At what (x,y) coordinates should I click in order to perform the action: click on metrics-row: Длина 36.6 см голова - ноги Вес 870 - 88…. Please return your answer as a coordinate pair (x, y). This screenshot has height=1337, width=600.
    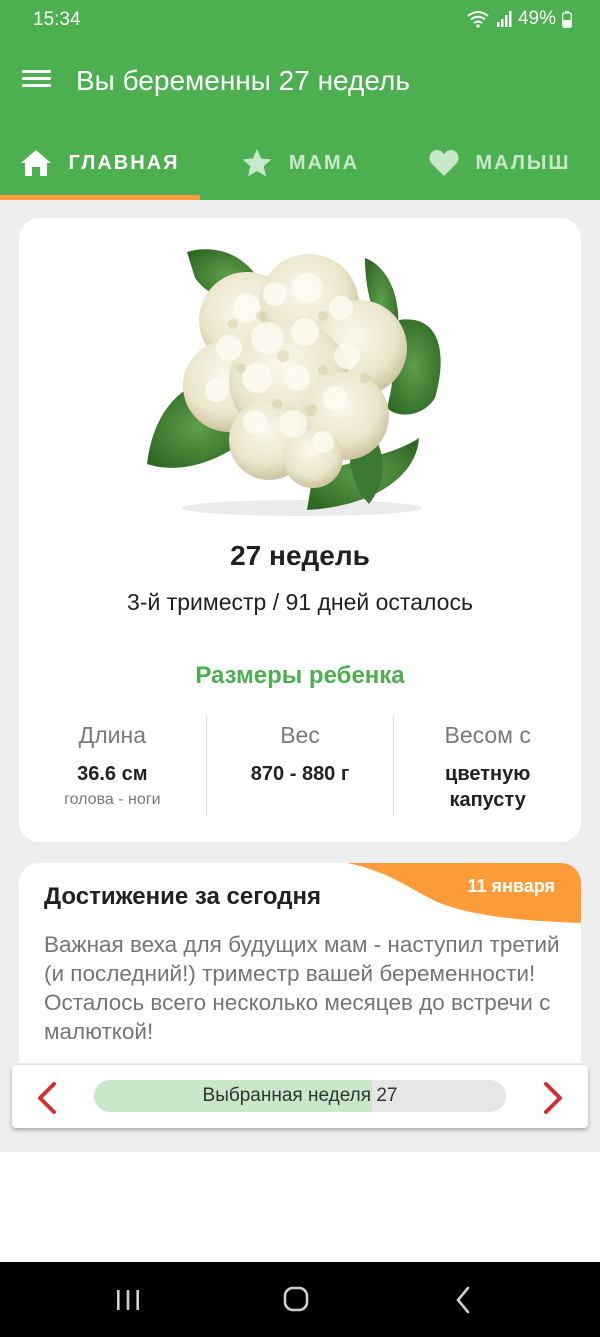
    Looking at the image, I should click on (300, 766).